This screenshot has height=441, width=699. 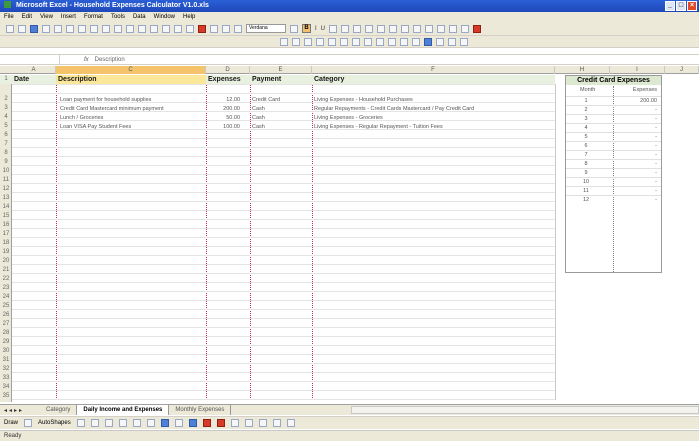 I want to click on cell-expenses: 200.00, so click(x=224, y=109).